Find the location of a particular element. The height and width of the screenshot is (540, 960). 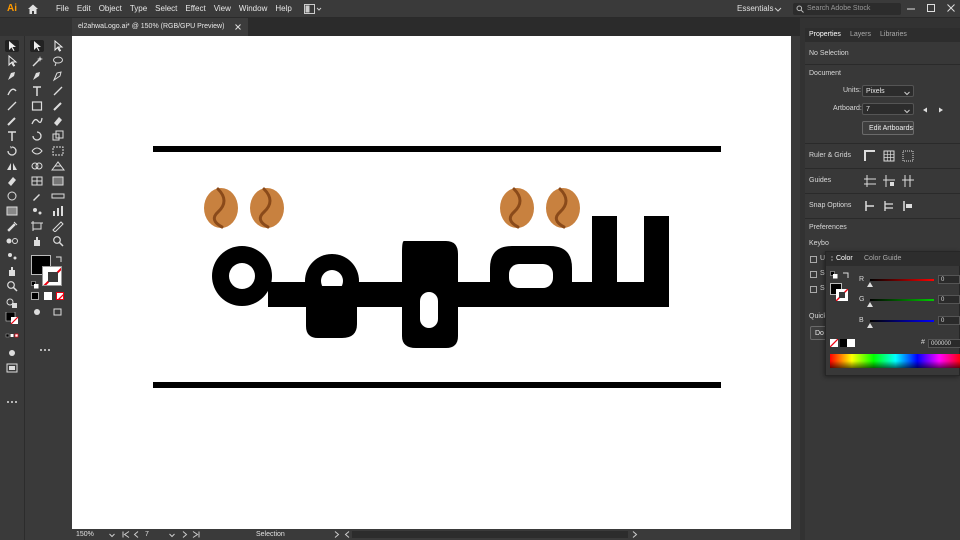

menu-view: View is located at coordinates (222, 9).